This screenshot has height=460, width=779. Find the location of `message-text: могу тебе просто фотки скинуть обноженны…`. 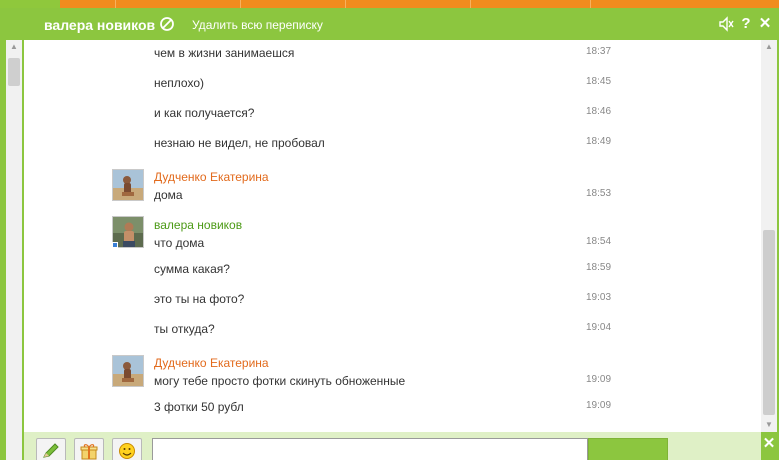

message-text: могу тебе просто фотки скинуть обноженны… is located at coordinates (280, 381).